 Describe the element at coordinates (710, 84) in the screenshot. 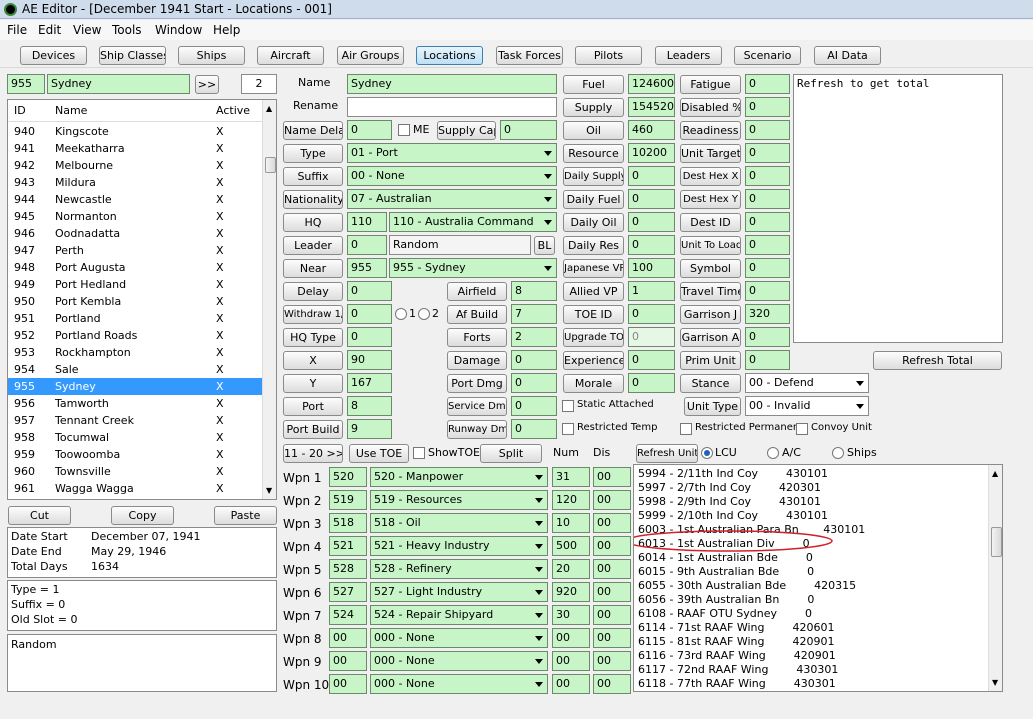

I see `fatigue-button: Fatigue` at that location.